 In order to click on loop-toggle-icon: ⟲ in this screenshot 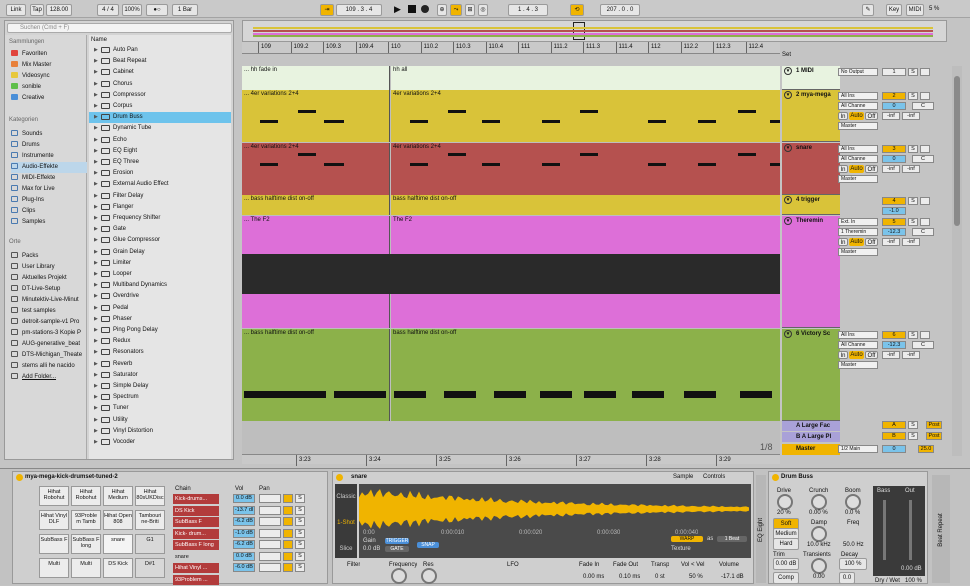, I will do `click(577, 10)`.